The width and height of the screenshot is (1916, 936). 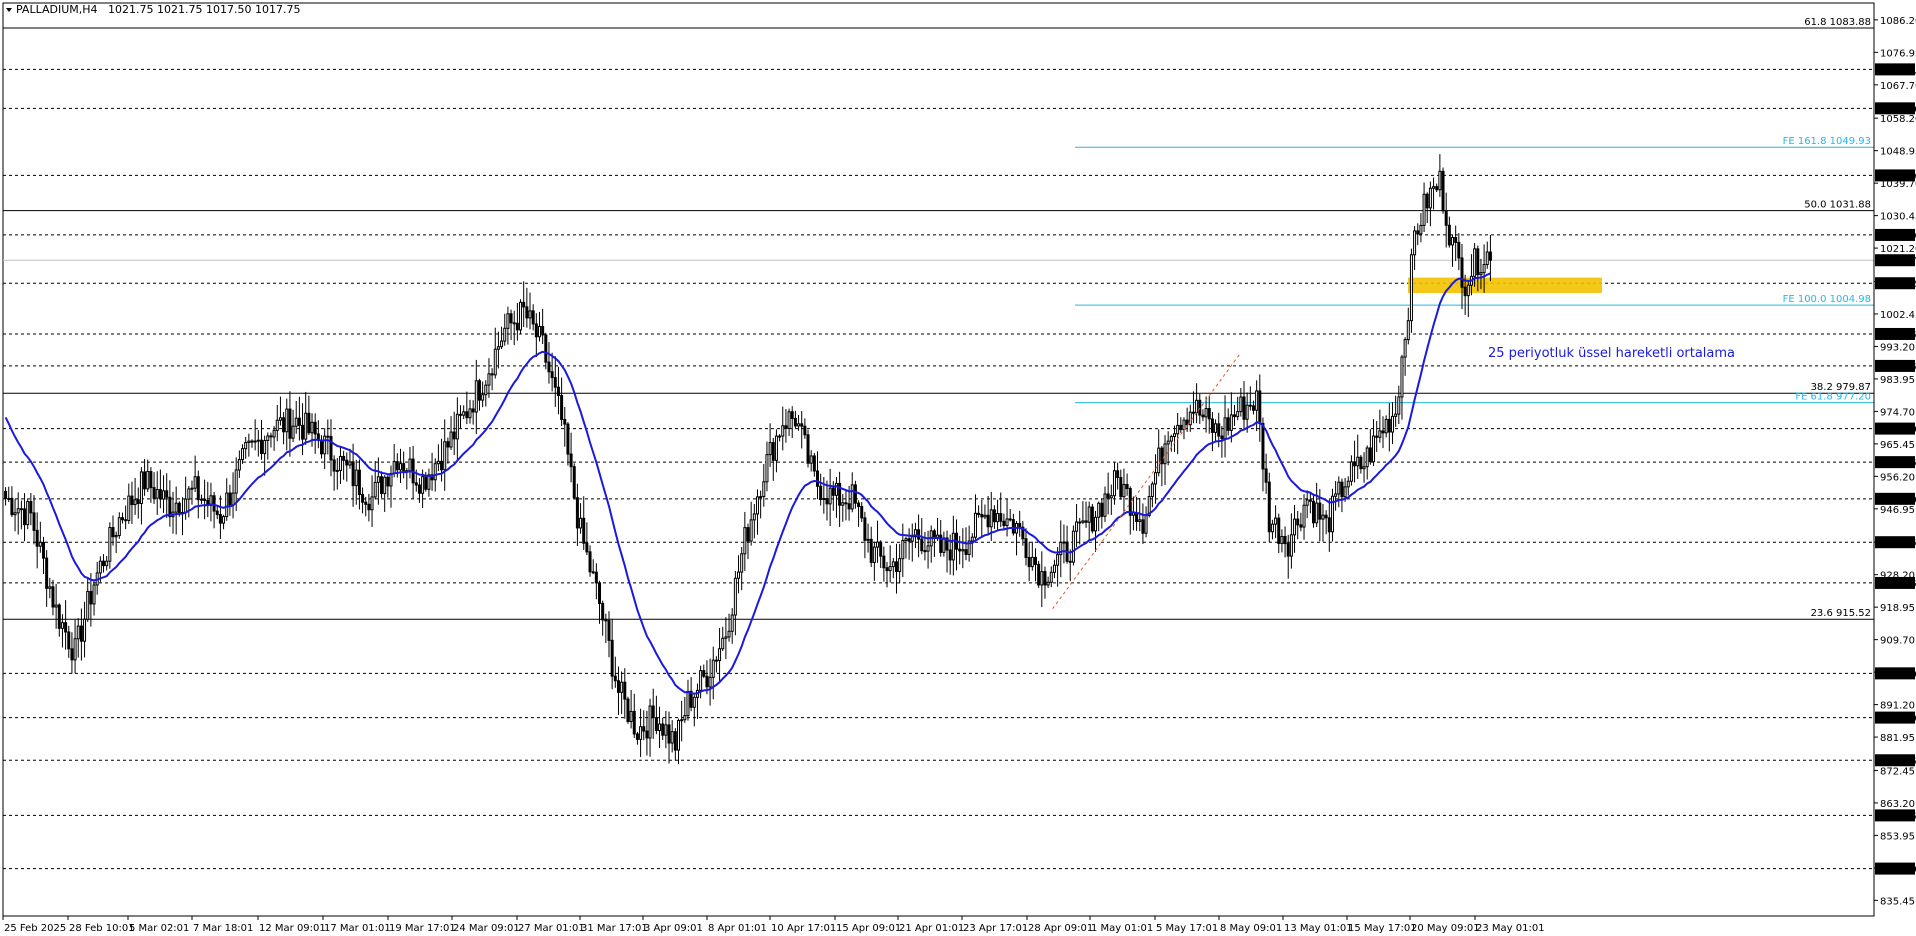 I want to click on price-marker-label: 1041.90, so click(x=1897, y=176).